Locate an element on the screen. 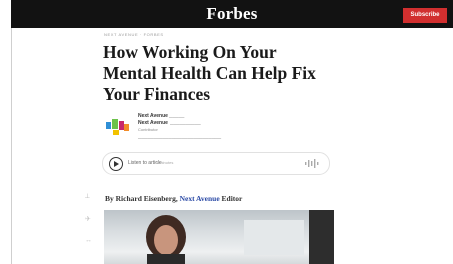 The image size is (453, 264). left-rule is located at coordinates (11, 146).